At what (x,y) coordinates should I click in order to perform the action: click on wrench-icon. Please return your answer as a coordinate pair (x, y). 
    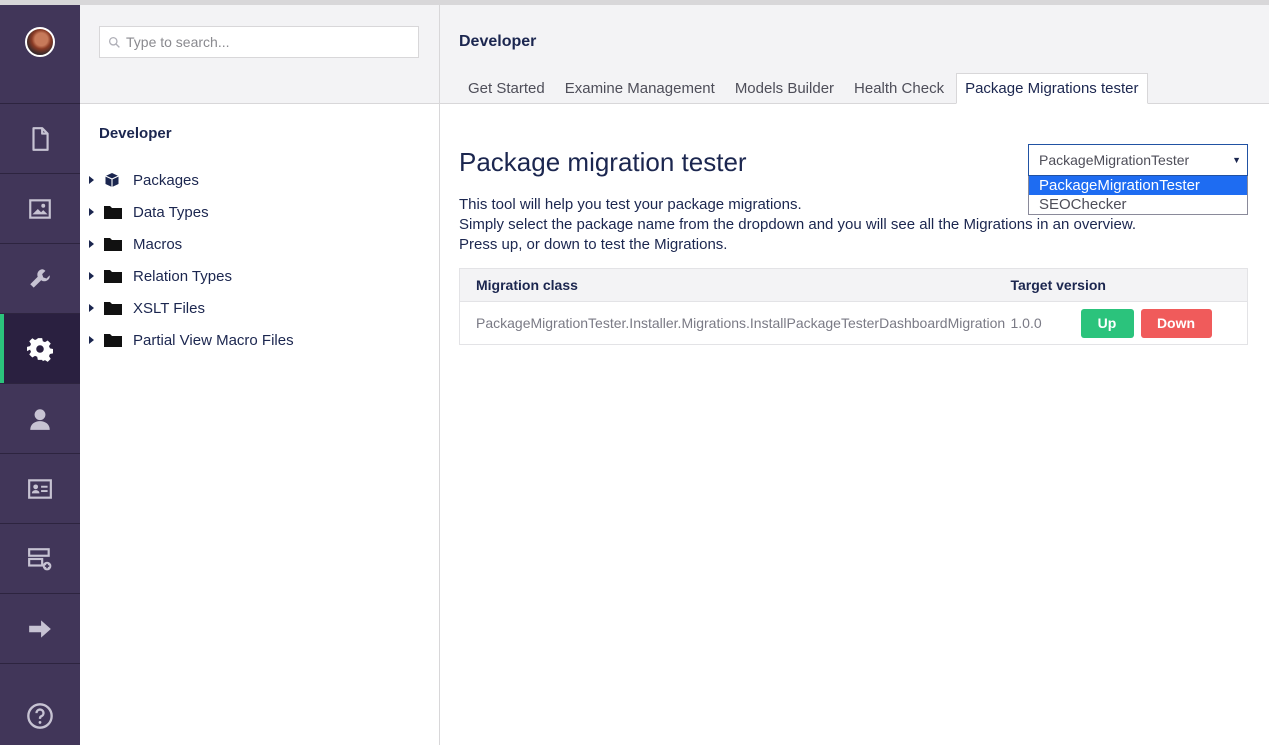
    Looking at the image, I should click on (40, 278).